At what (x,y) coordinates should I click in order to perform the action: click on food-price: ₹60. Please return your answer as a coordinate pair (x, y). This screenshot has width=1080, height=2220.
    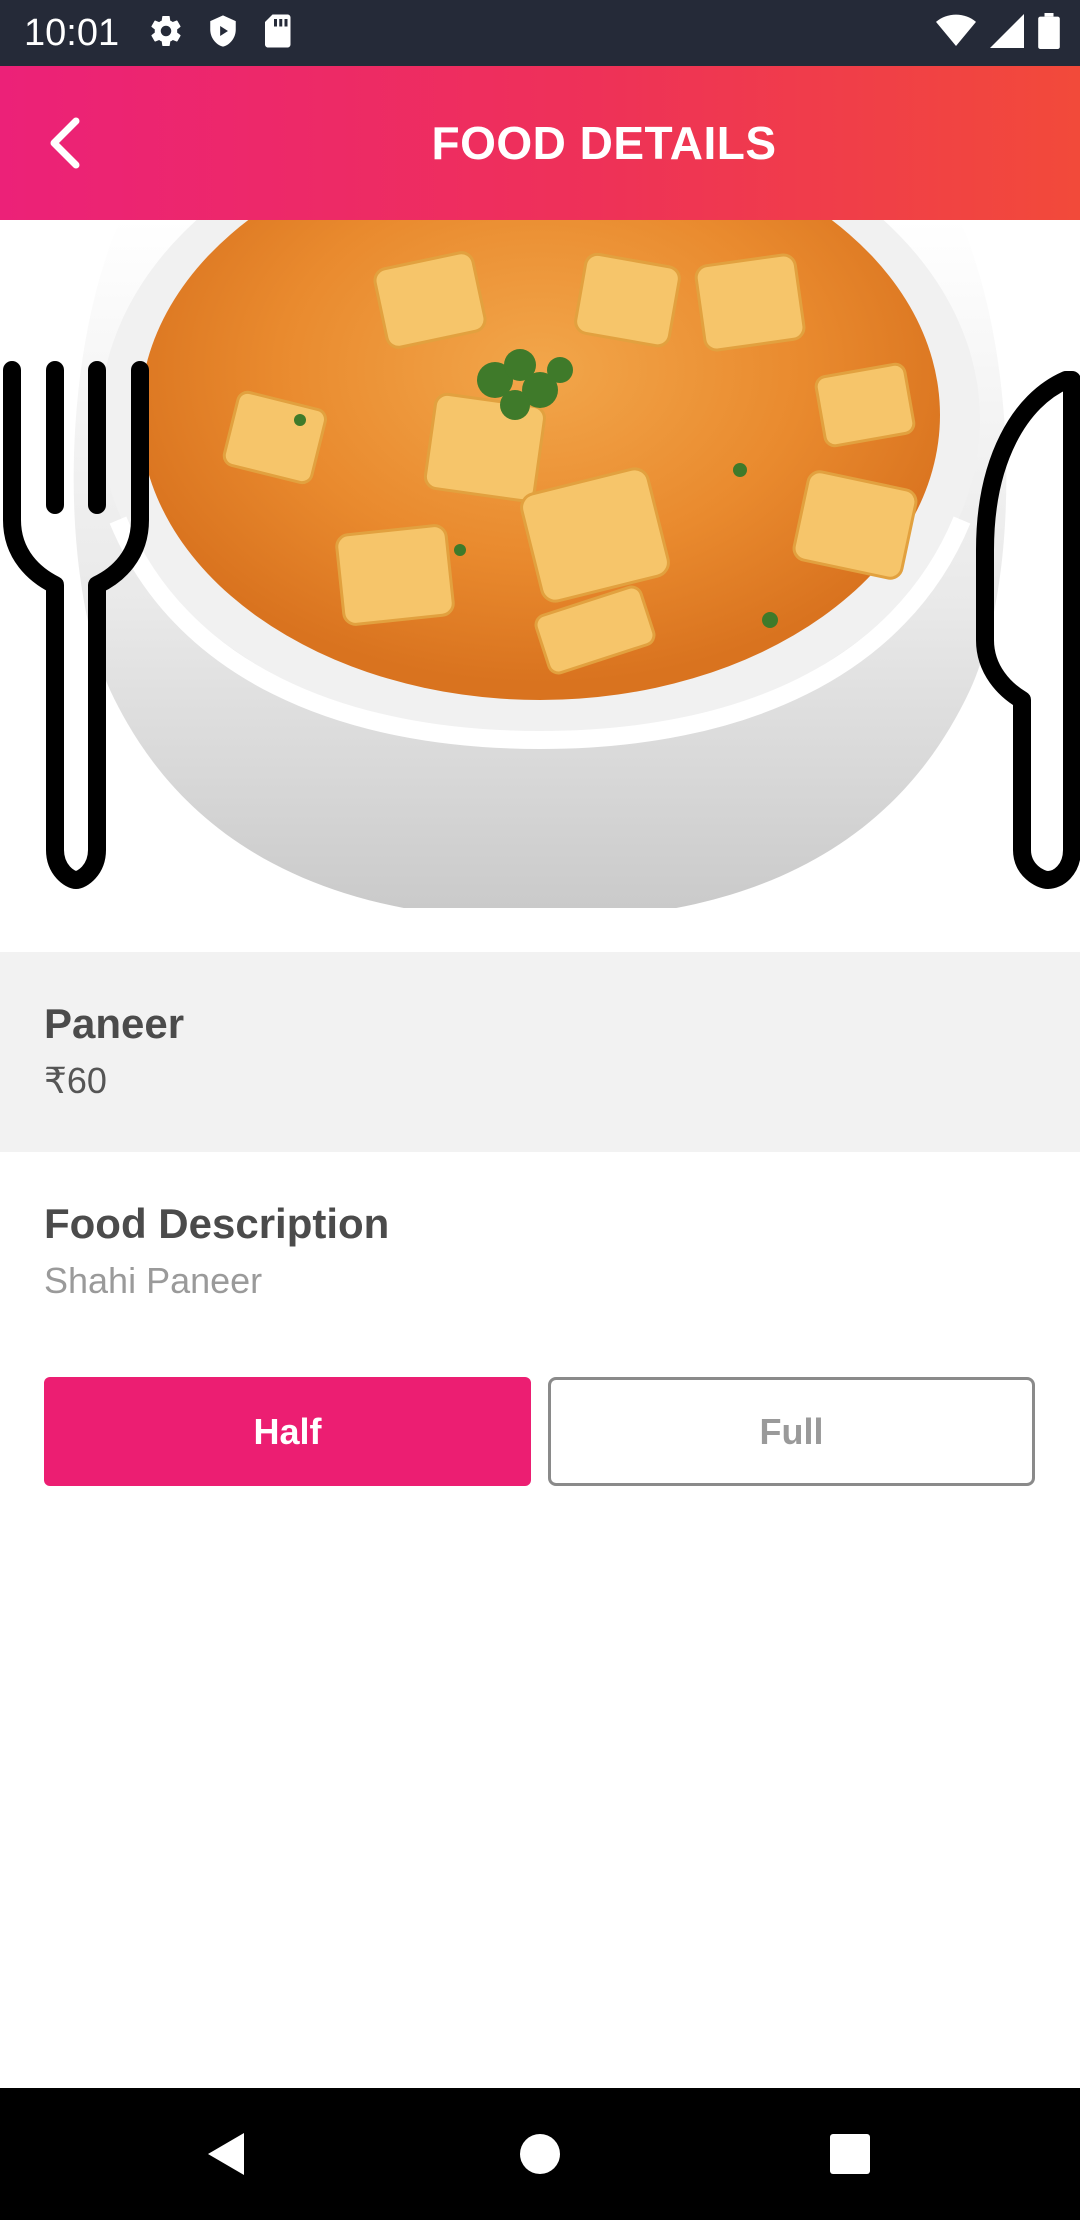
    Looking at the image, I should click on (75, 1080).